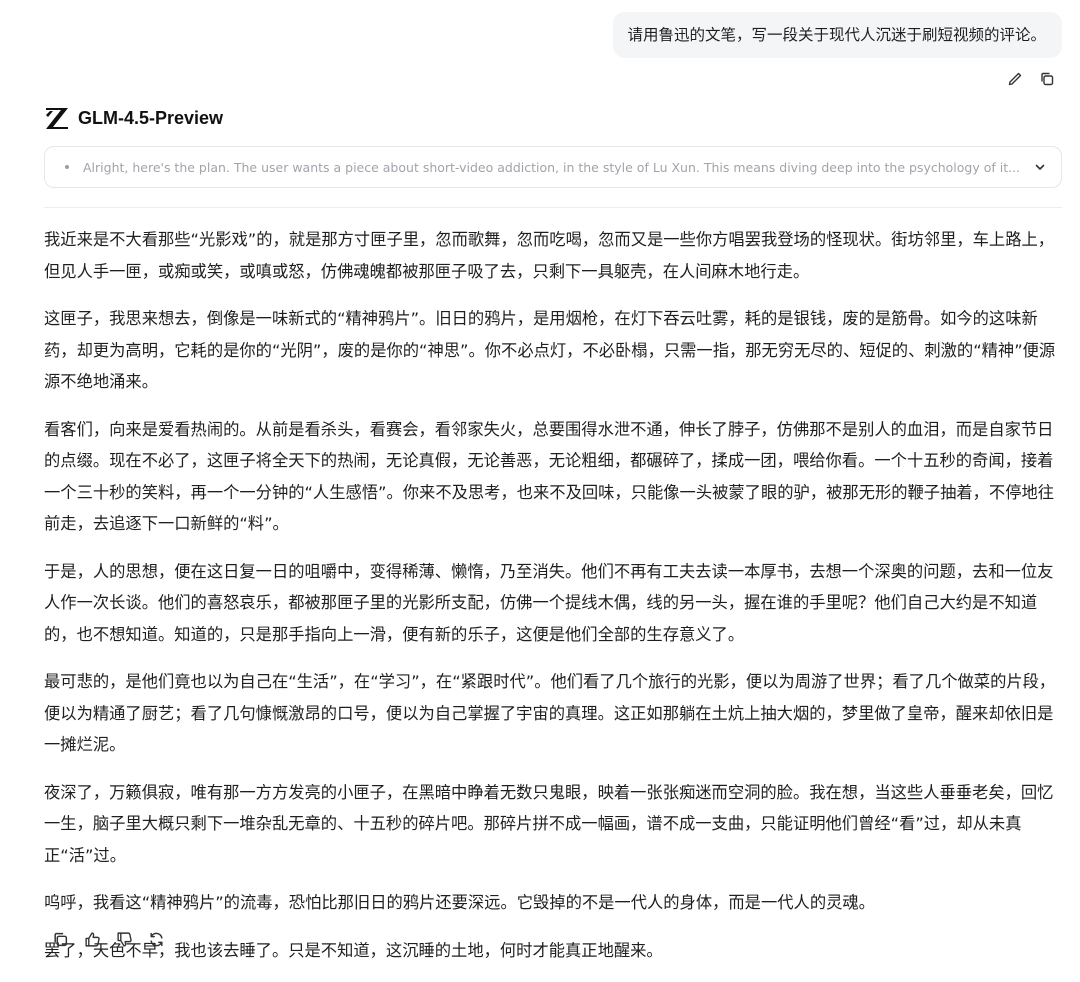 Image resolution: width=1080 pixels, height=982 pixels. What do you see at coordinates (1015, 79) in the screenshot?
I see `pencil-icon` at bounding box center [1015, 79].